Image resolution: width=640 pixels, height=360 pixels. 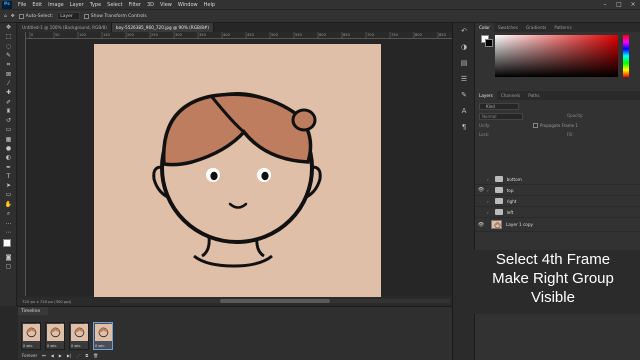 What do you see at coordinates (8, 194) in the screenshot?
I see `shape-tool-icon: ▭` at bounding box center [8, 194].